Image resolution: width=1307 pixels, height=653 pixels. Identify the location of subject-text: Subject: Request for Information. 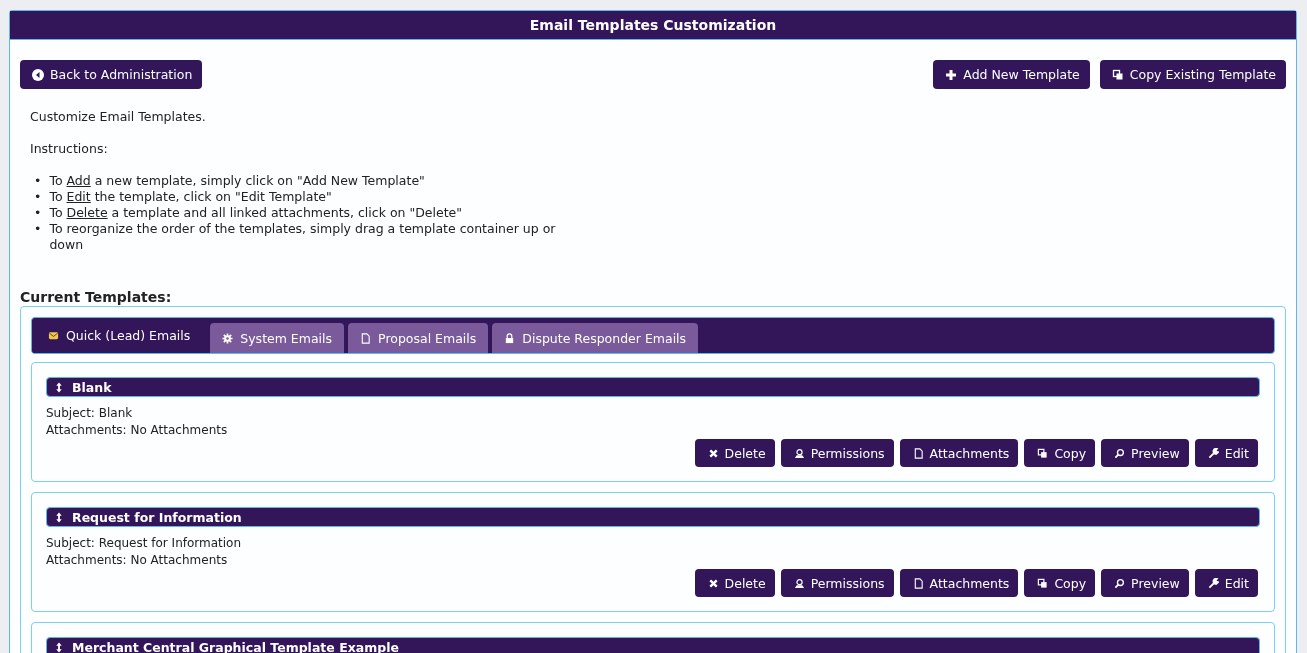
(144, 543).